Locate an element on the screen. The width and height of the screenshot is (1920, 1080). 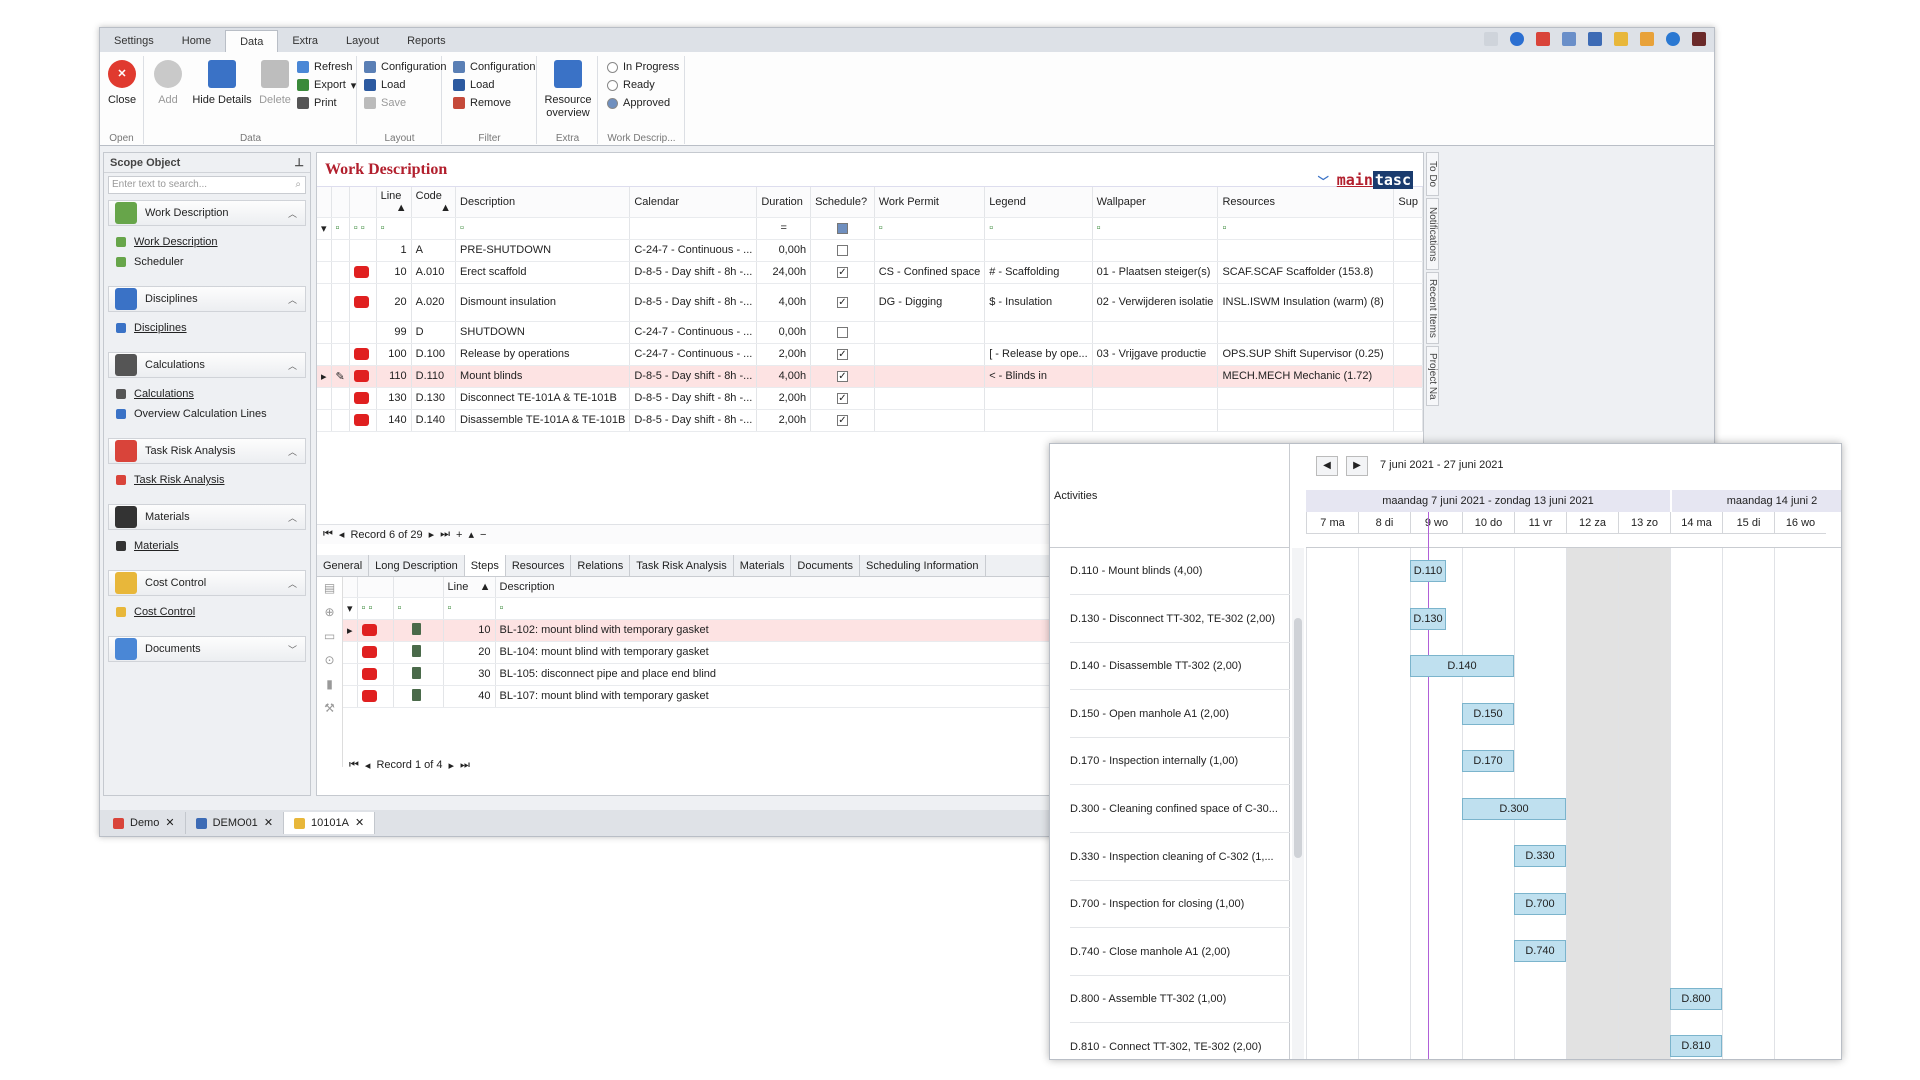
activity-item: D.740 - Close manhole A1 (2,00) is located at coordinates (1180, 952).